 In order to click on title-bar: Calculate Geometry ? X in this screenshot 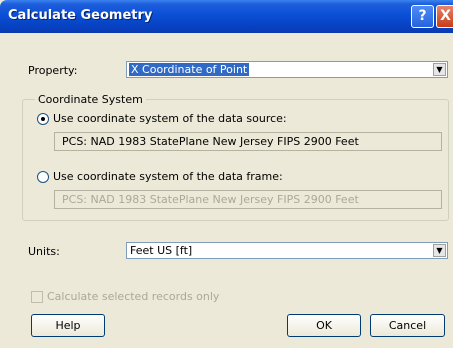, I will do `click(226, 16)`.